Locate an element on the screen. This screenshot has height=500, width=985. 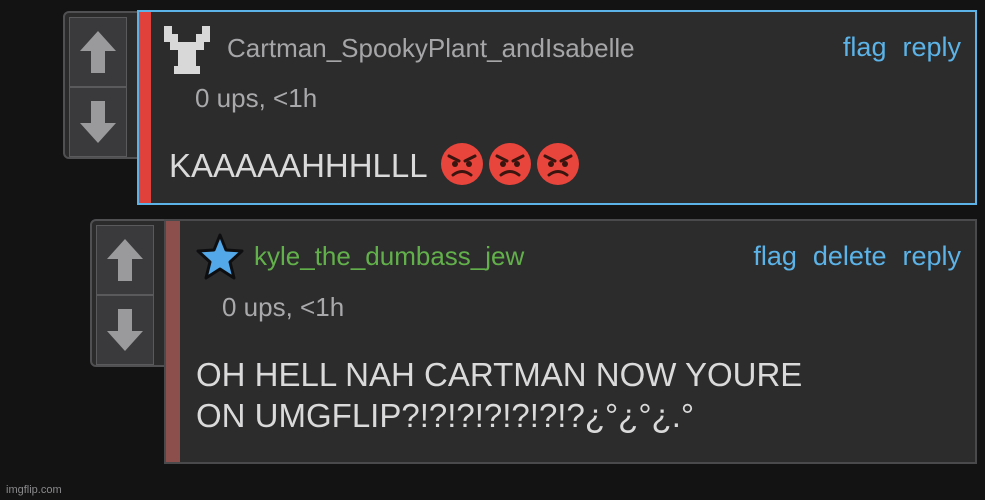
comment-text: KAAAAAHHHLLL is located at coordinates (298, 166).